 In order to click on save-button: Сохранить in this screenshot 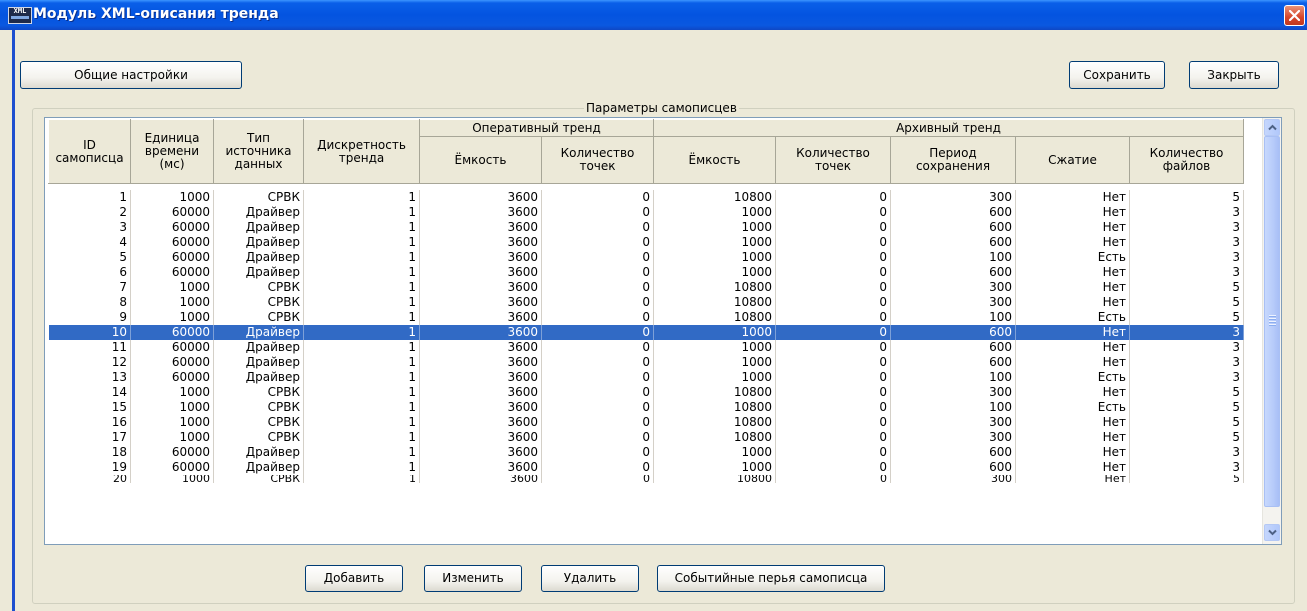, I will do `click(1117, 75)`.